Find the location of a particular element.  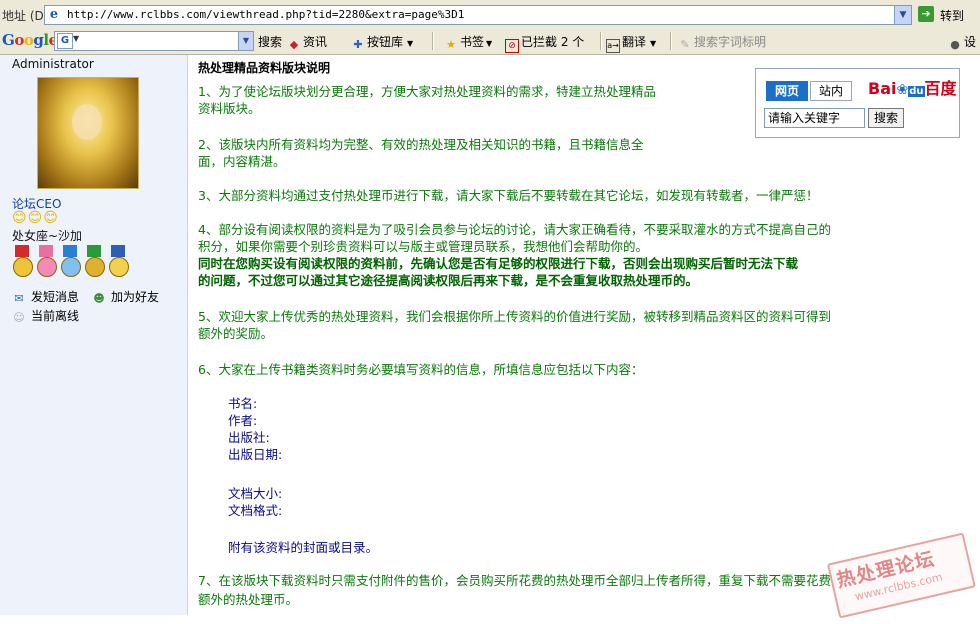

online-status: ☺ 当前离线 is located at coordinates (45, 315).